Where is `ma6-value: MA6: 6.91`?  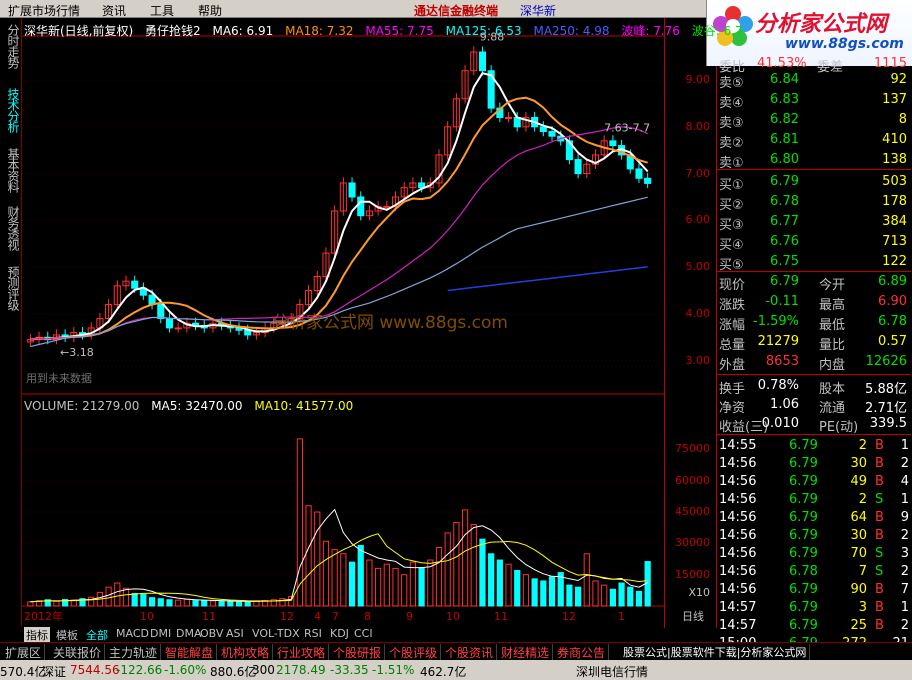 ma6-value: MA6: 6.91 is located at coordinates (243, 31).